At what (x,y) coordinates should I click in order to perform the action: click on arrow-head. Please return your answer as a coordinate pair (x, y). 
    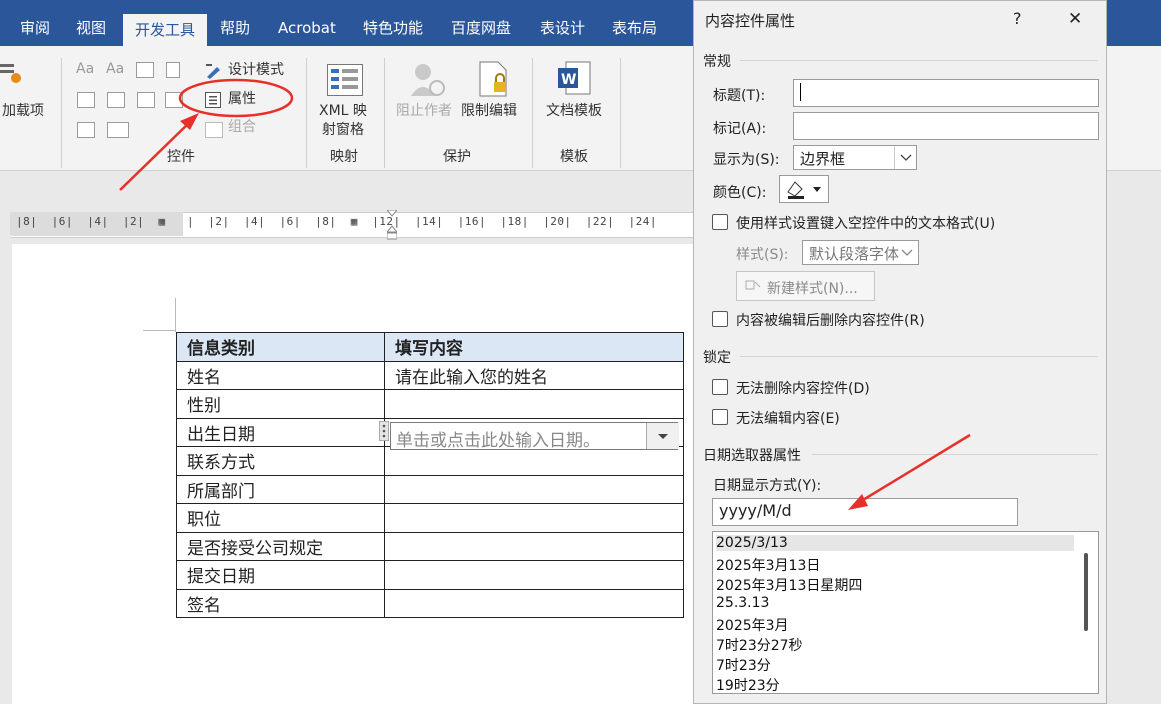
    Looking at the image, I should click on (858, 502).